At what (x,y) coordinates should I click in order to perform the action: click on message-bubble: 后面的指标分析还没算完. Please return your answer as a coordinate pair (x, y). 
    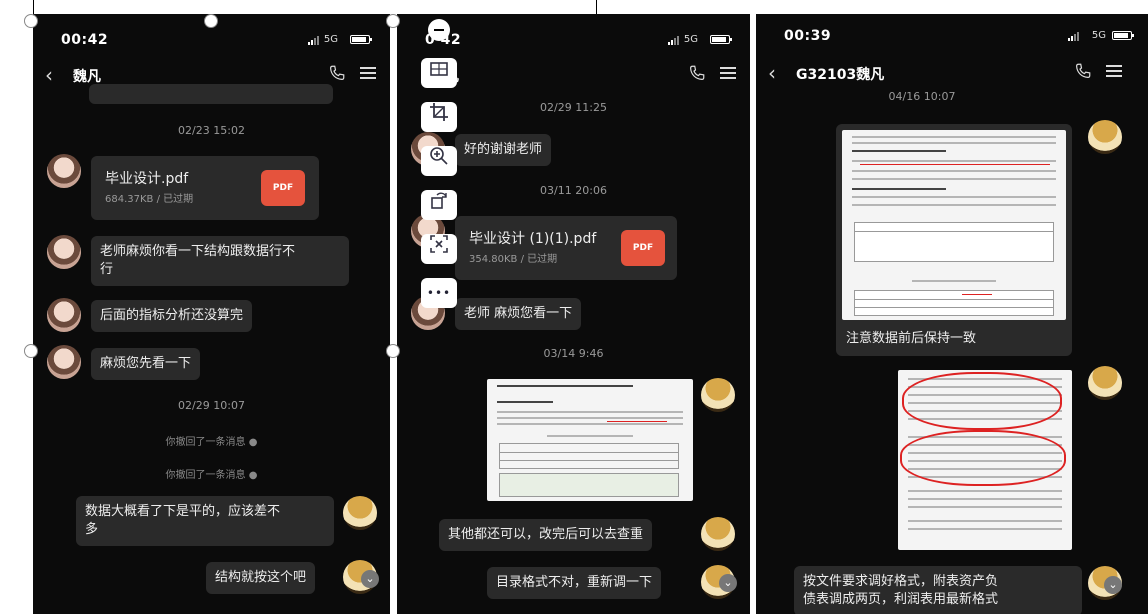
    Looking at the image, I should click on (172, 316).